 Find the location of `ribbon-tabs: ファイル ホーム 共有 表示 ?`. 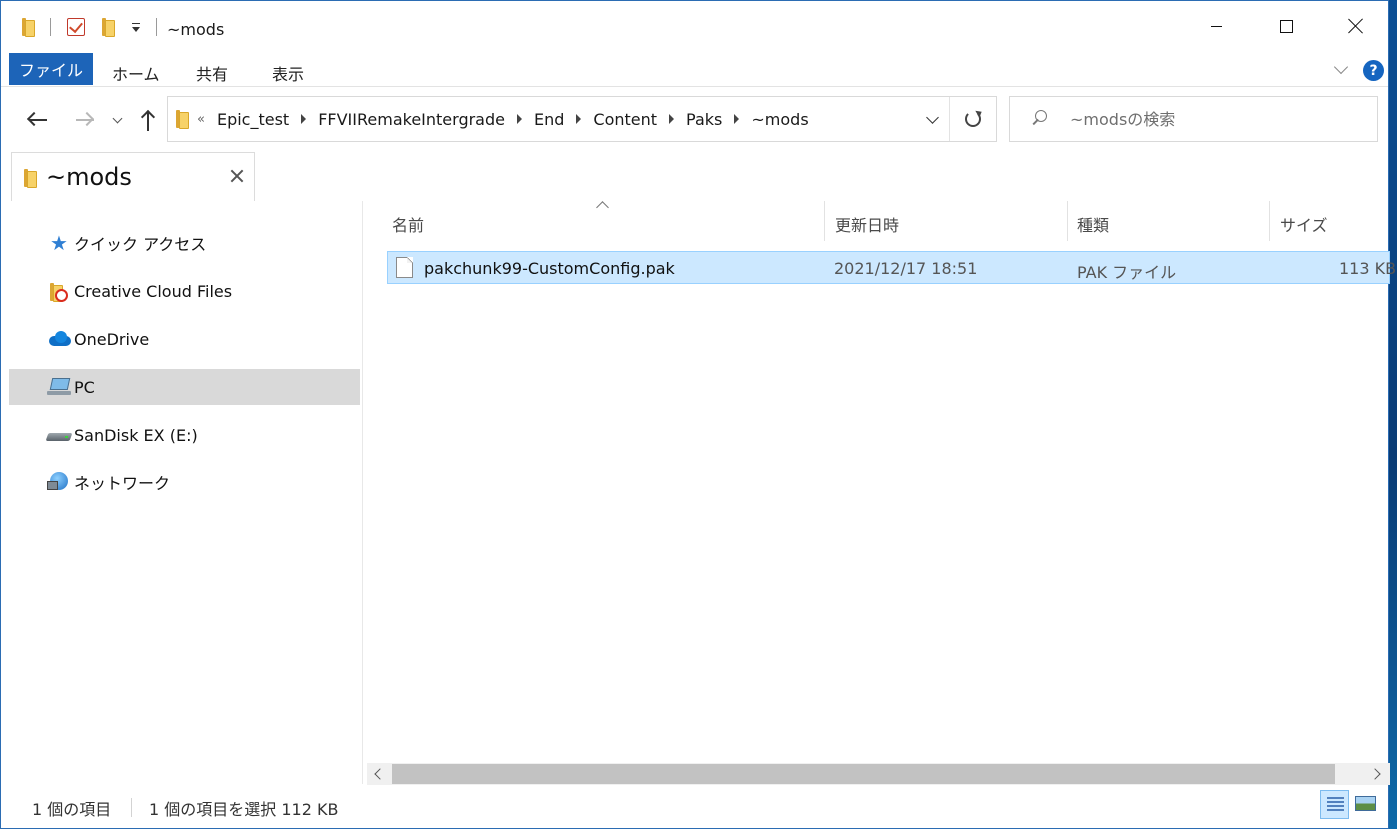

ribbon-tabs: ファイル ホーム 共有 表示 ? is located at coordinates (694, 69).